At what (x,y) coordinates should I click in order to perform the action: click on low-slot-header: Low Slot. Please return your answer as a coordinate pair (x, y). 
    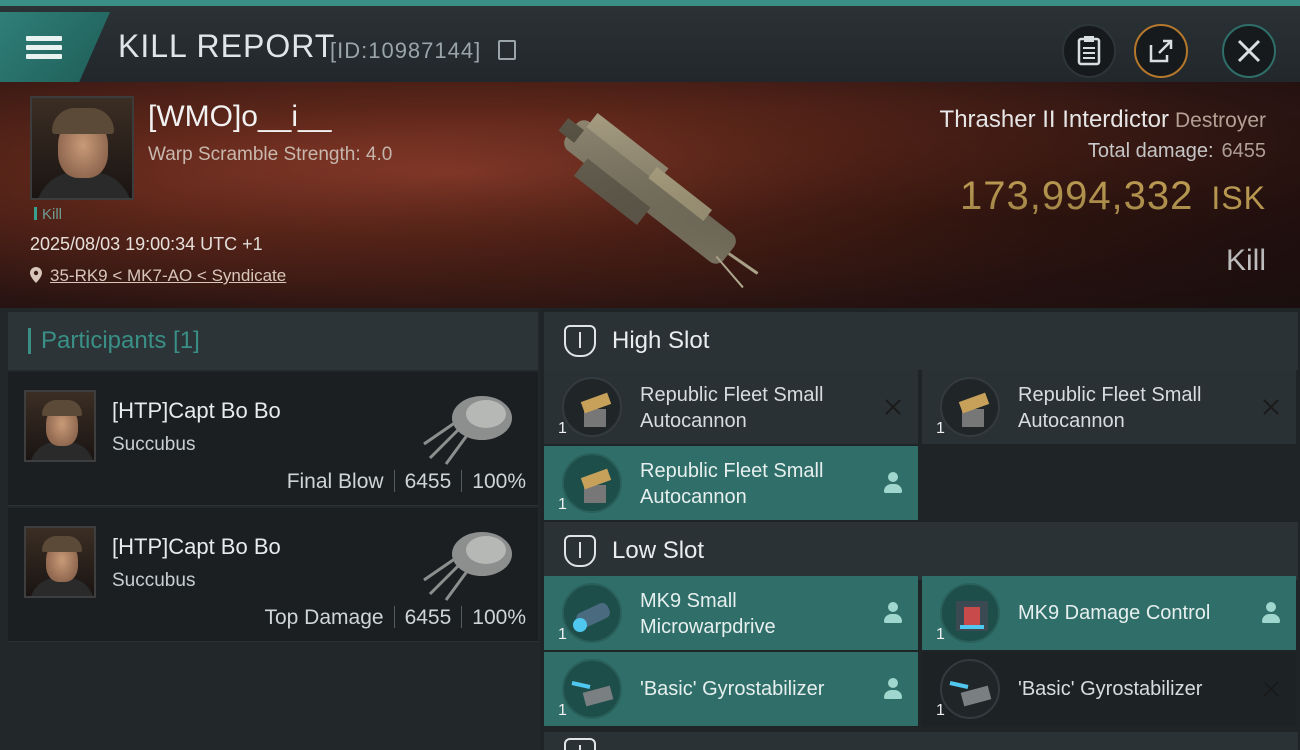
    Looking at the image, I should click on (921, 551).